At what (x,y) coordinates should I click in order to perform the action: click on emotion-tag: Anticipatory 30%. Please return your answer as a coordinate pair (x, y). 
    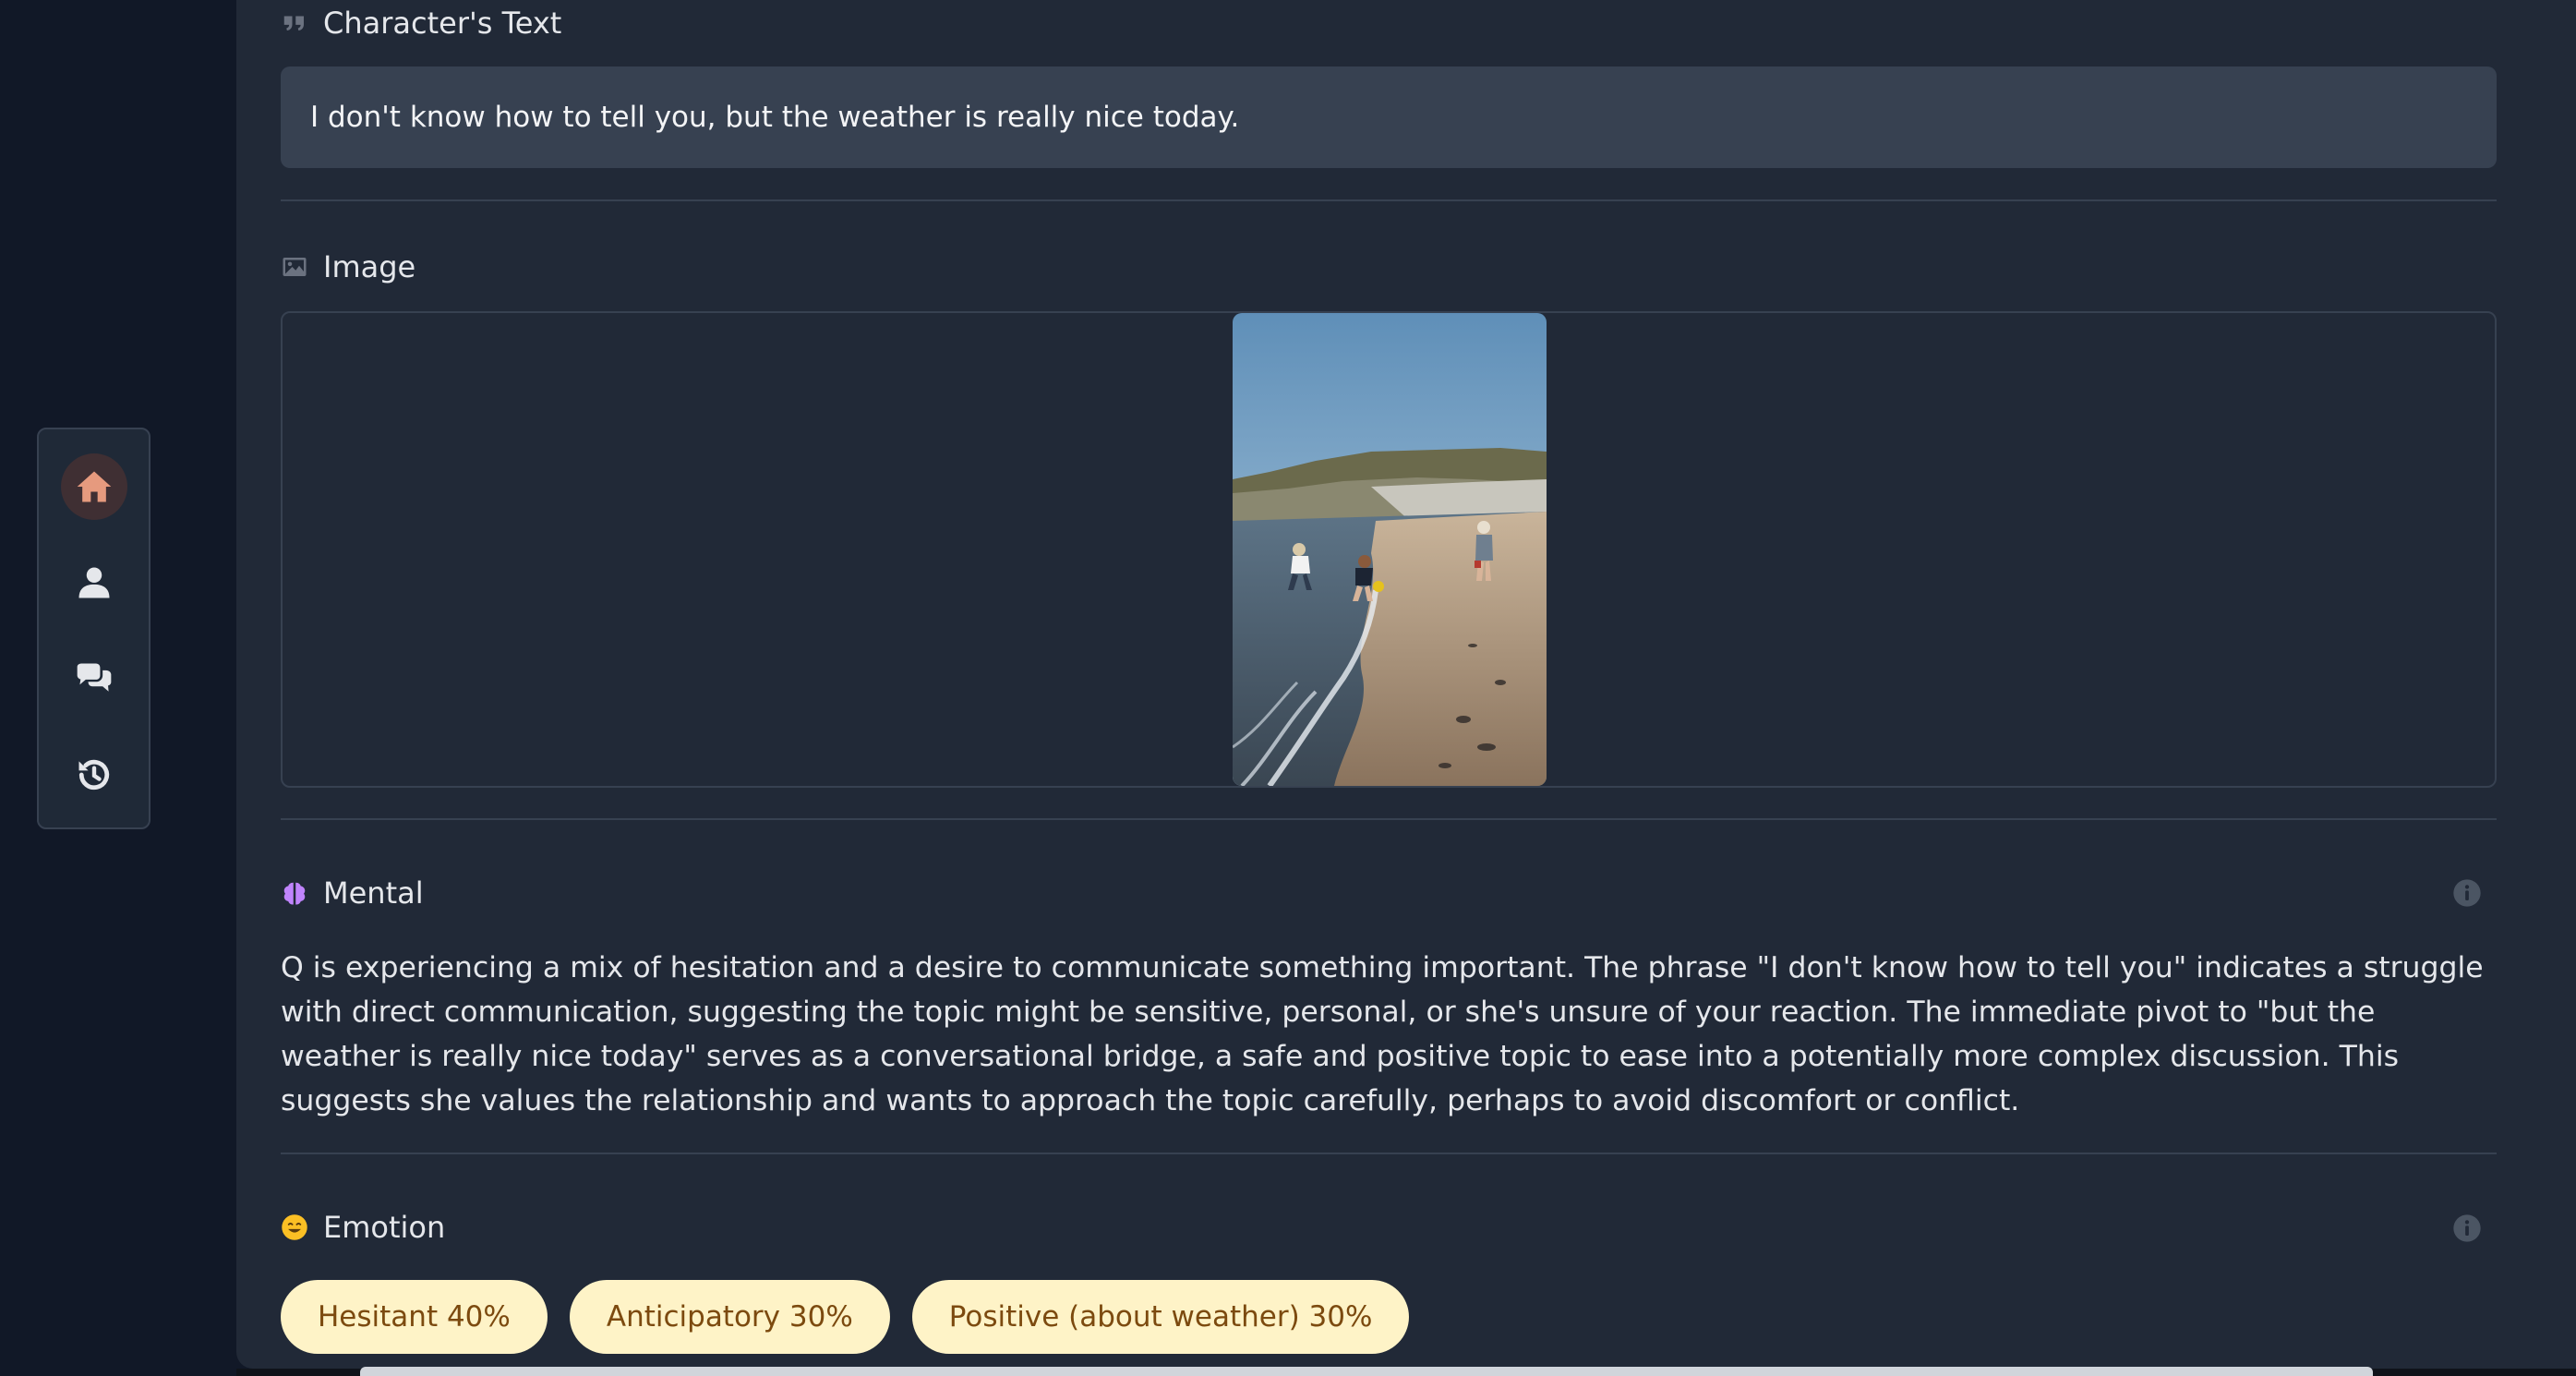
    Looking at the image, I should click on (729, 1317).